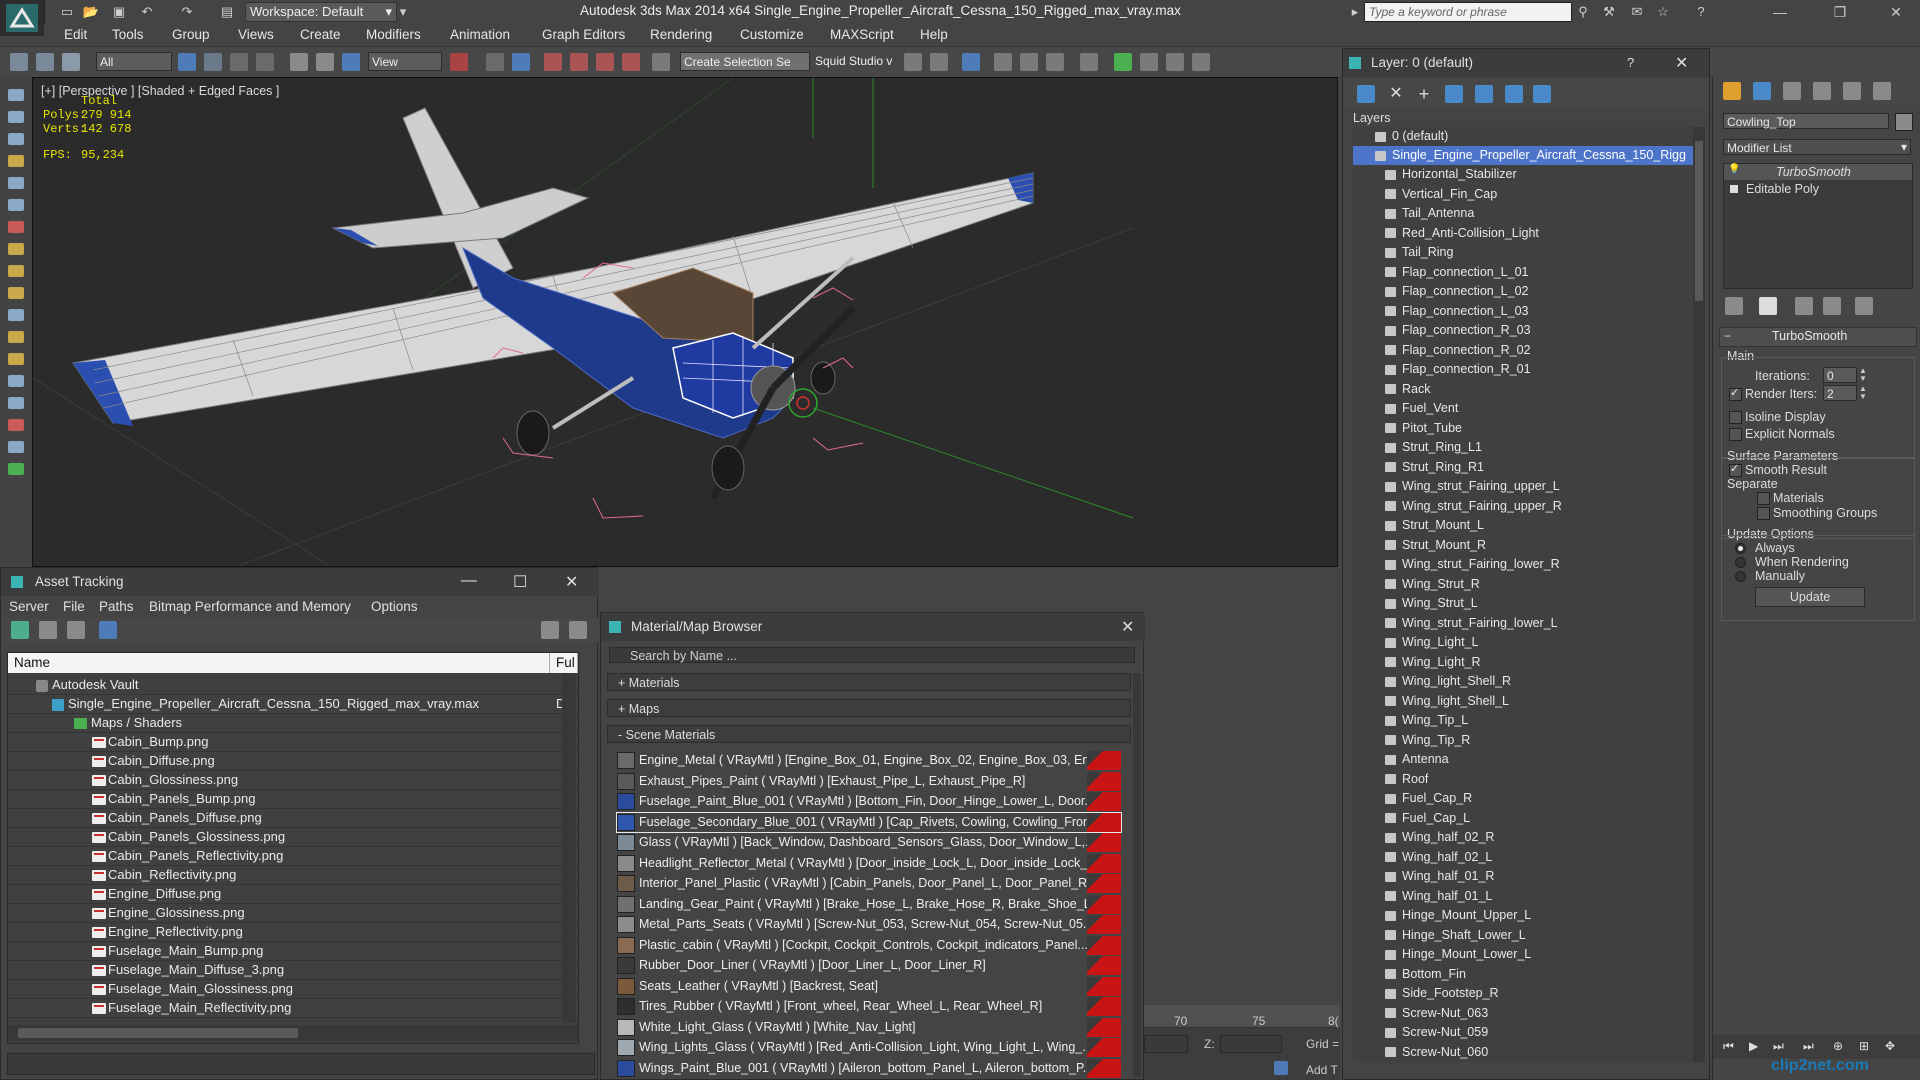  What do you see at coordinates (1526, 584) in the screenshot?
I see `layer-object-row: Wing_Strut_R` at bounding box center [1526, 584].